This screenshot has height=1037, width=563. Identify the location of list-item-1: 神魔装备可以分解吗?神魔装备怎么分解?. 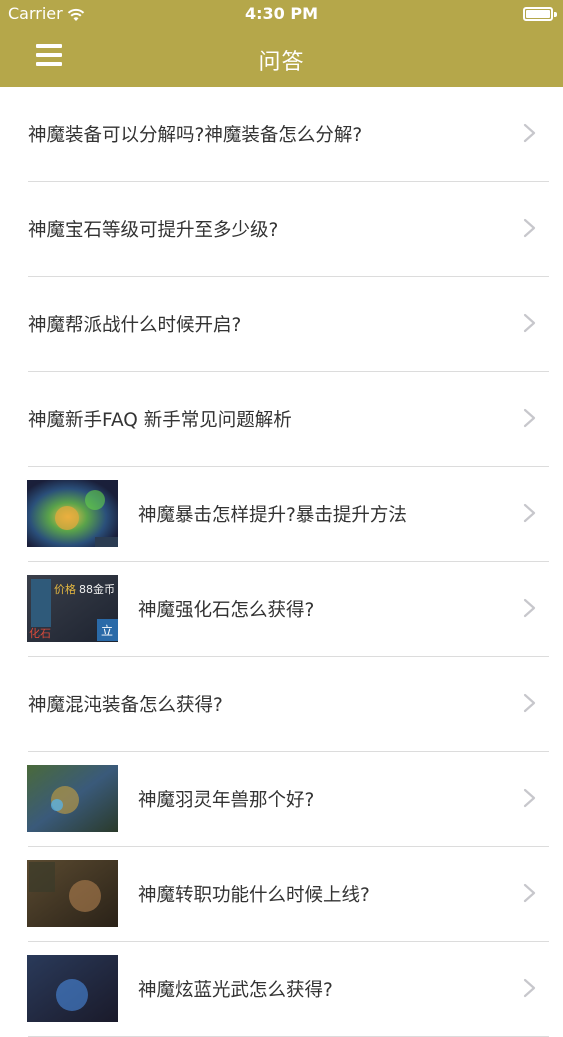
(281, 134).